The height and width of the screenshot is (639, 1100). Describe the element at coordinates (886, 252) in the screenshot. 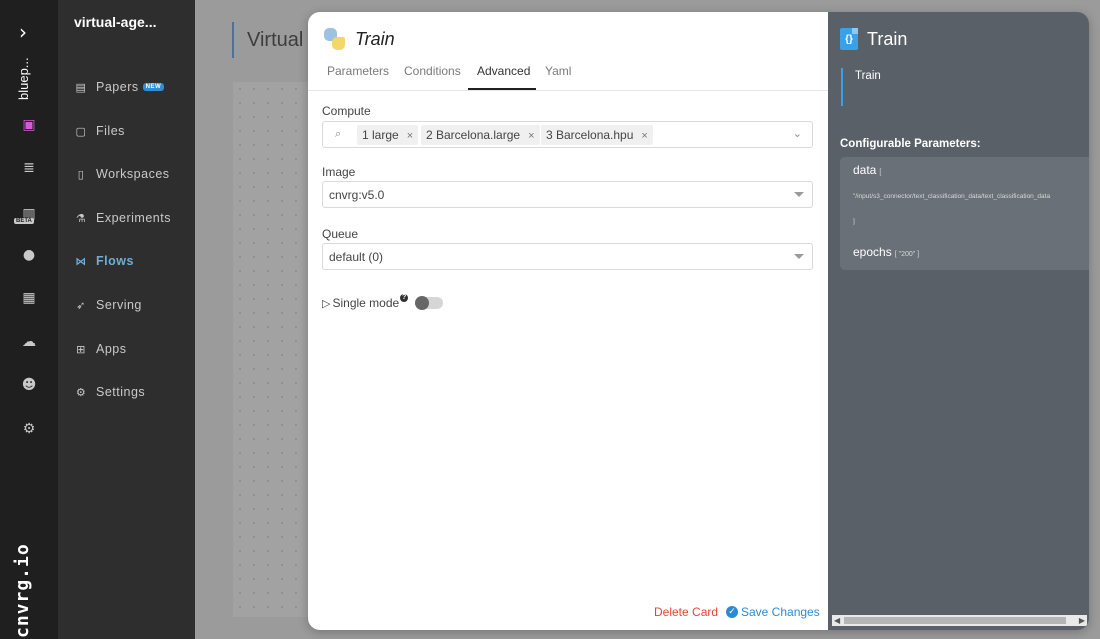

I see `param-name-epochs: epochs[ "200" ]` at that location.